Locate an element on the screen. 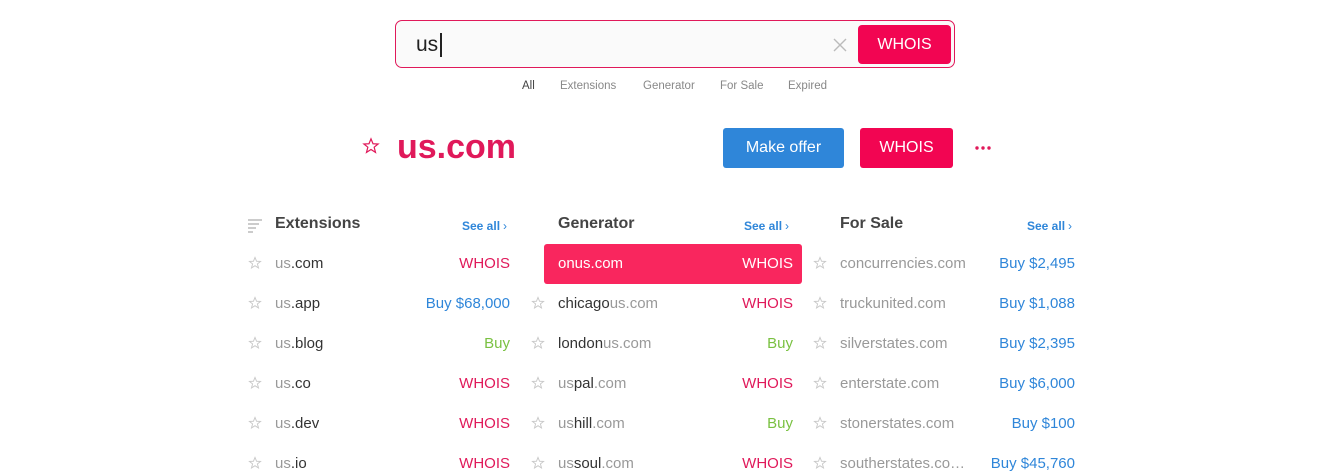 The width and height of the screenshot is (1333, 476). buy-link: Buy $6,000 is located at coordinates (1037, 383).